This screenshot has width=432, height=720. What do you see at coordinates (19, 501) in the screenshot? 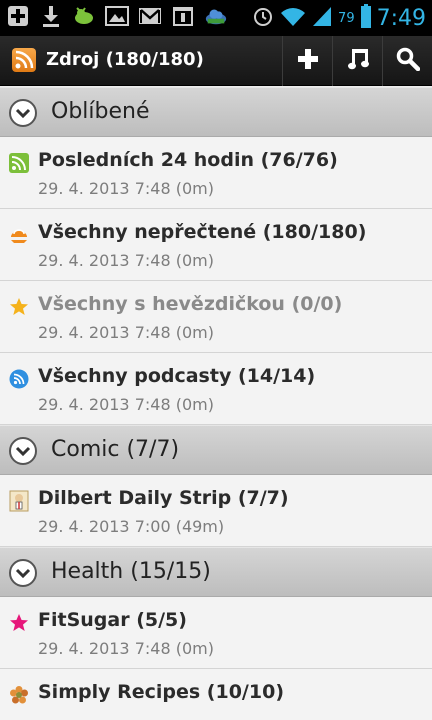
I see `dilbert-icon` at bounding box center [19, 501].